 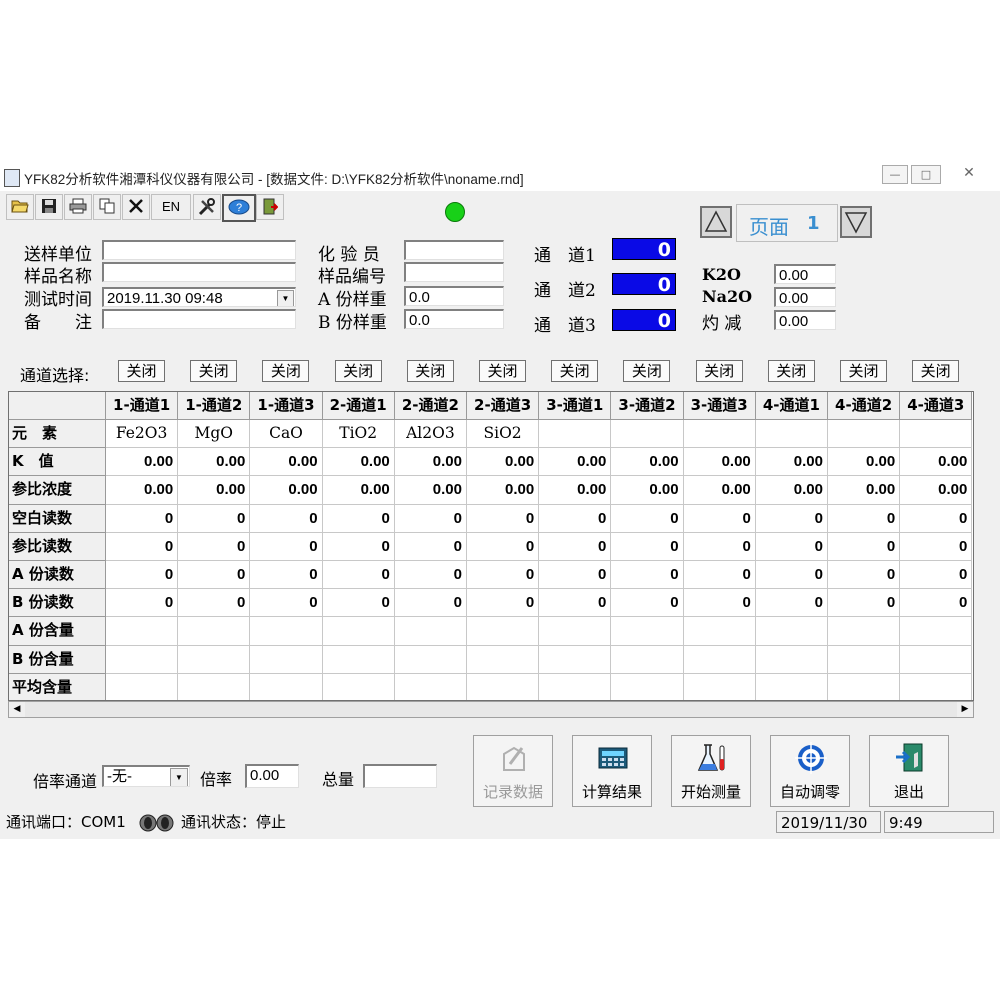 What do you see at coordinates (272, 776) in the screenshot?
I see `rate-input: 0.00` at bounding box center [272, 776].